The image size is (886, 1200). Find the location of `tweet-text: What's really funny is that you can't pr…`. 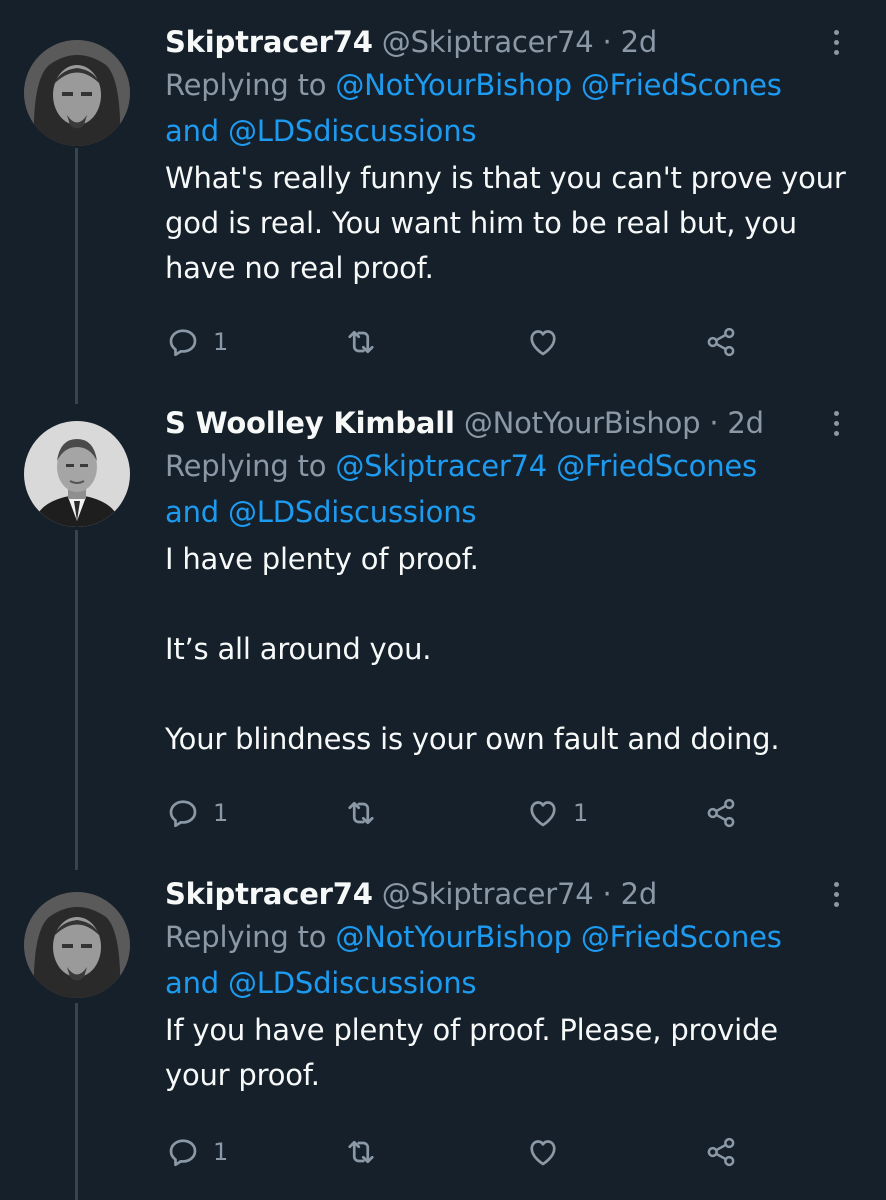

tweet-text: What's really funny is that you can't pr… is located at coordinates (505, 223).